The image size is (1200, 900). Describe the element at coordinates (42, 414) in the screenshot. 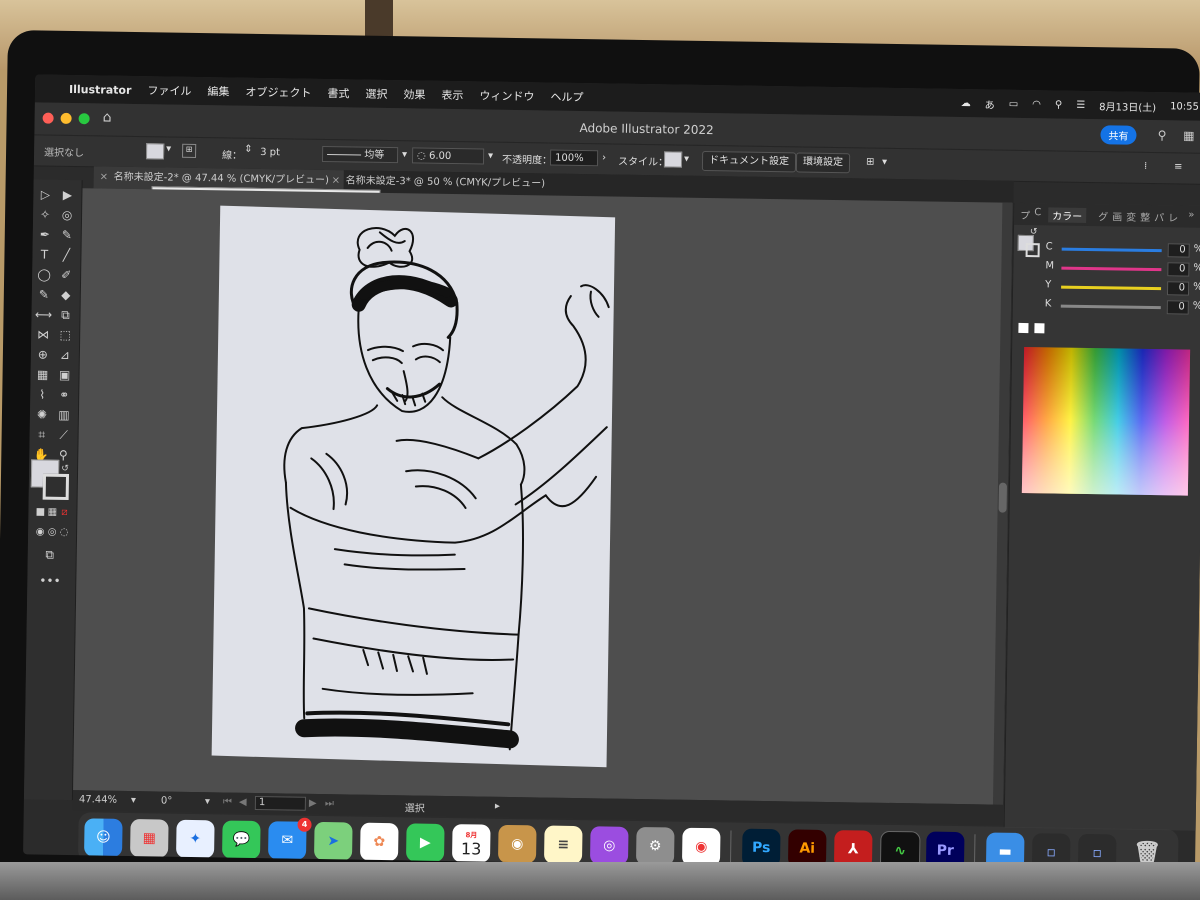

I see `symbol-sprayer-tool-icon: ✺` at that location.